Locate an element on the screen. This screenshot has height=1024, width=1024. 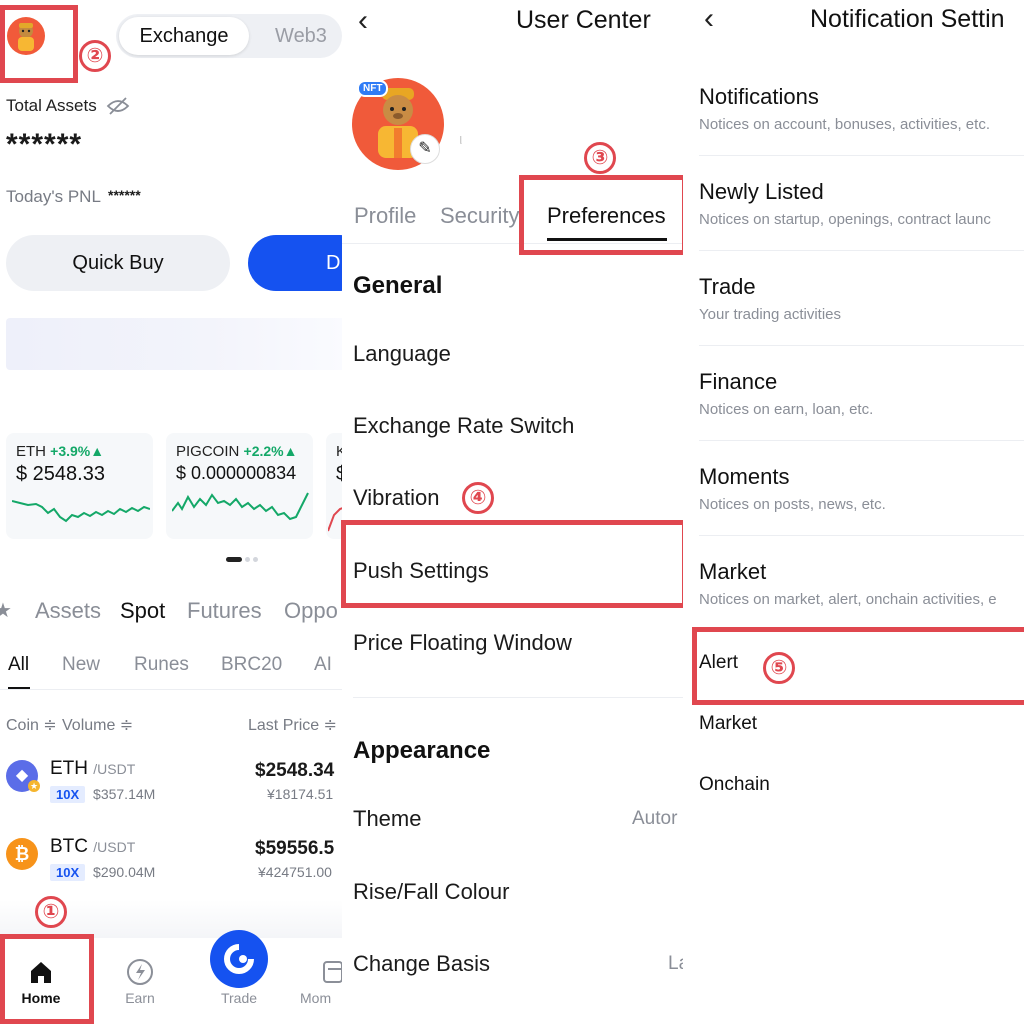
column-coin: Coin ≑ is located at coordinates (31, 725).